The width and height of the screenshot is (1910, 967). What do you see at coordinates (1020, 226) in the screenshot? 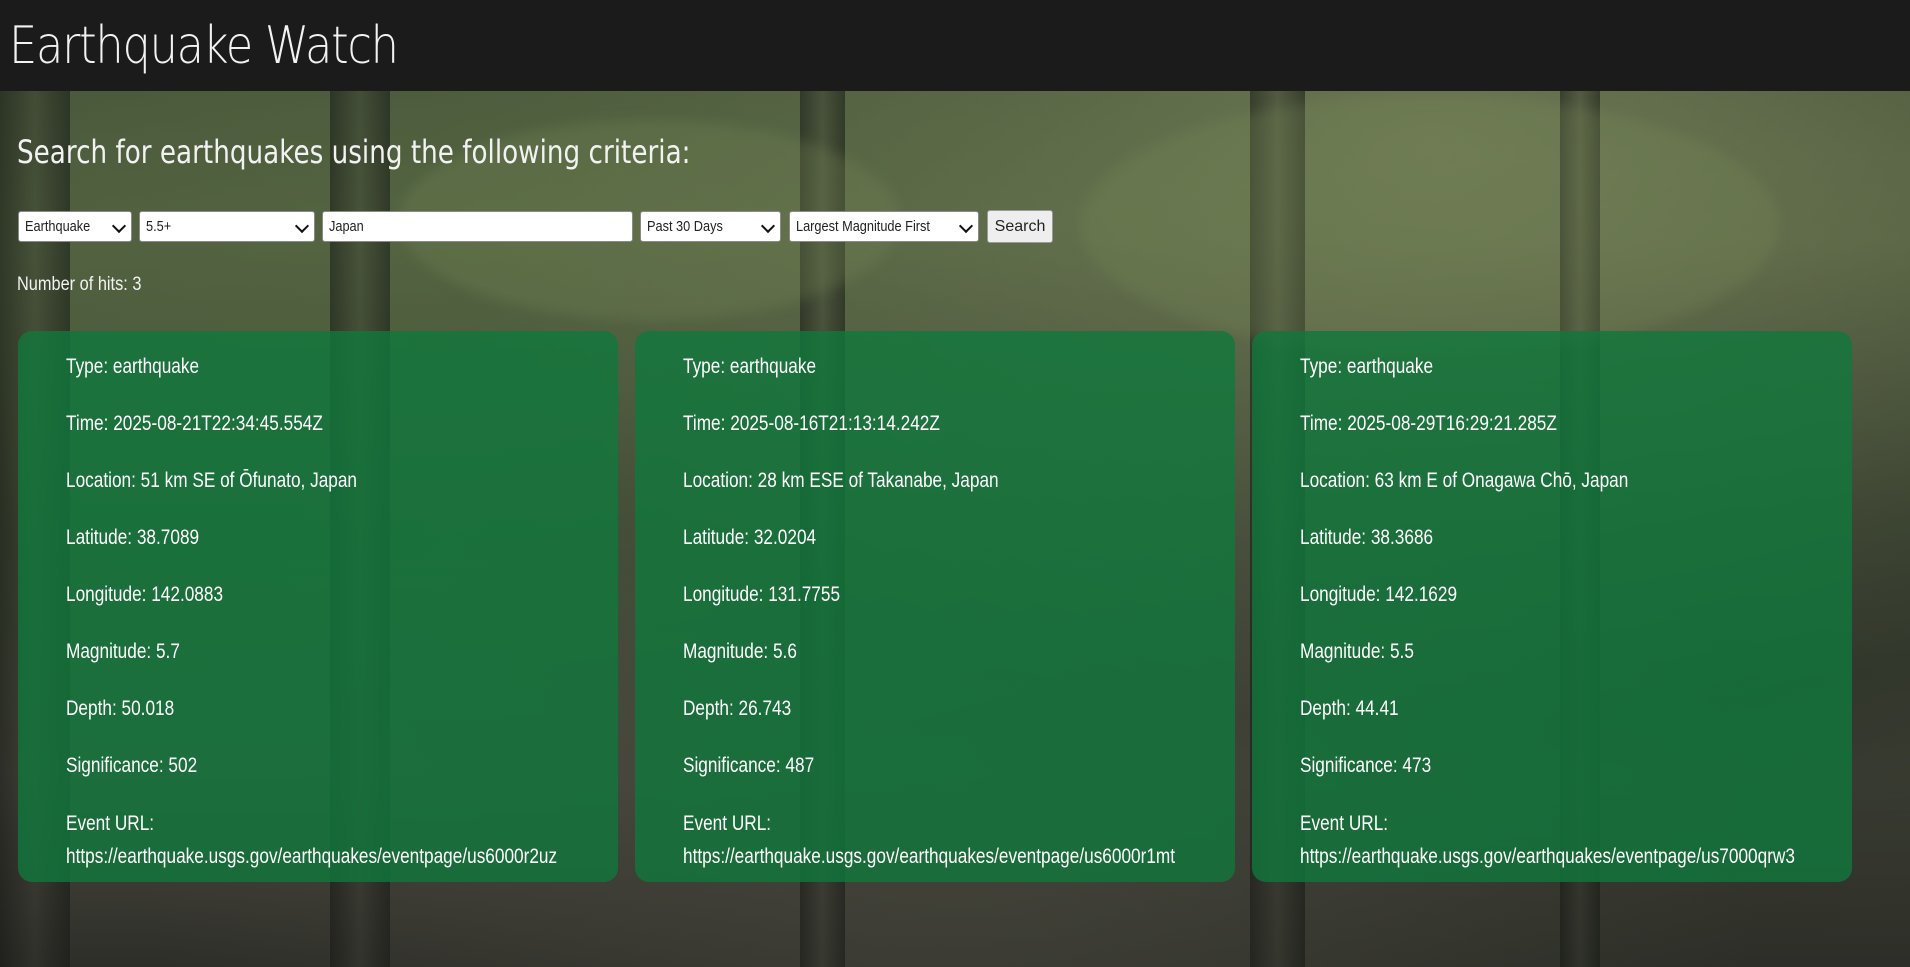
I see `search-button: Search` at bounding box center [1020, 226].